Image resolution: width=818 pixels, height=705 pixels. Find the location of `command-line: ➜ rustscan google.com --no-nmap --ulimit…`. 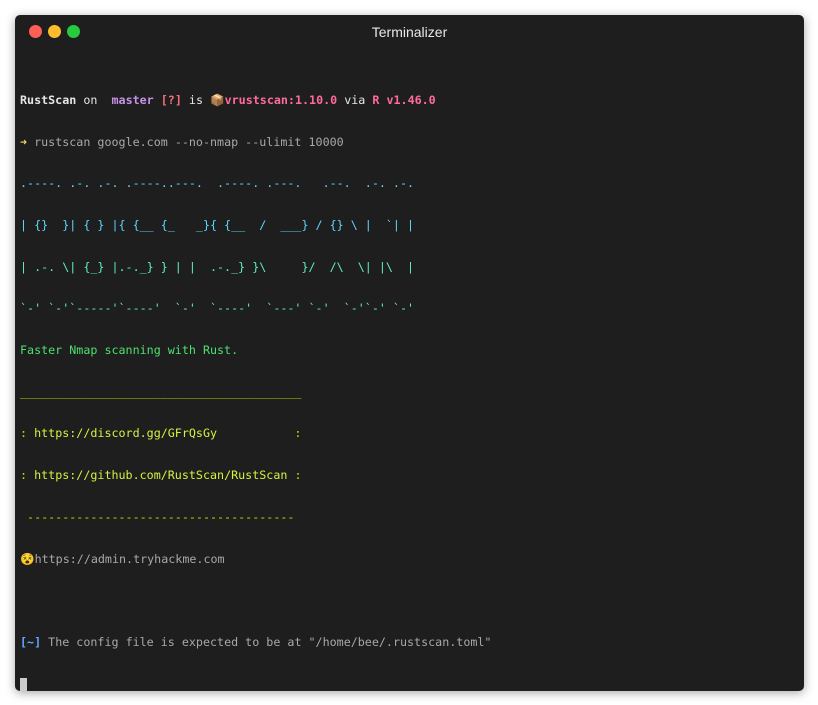

command-line: ➜ rustscan google.com --no-nmap --ulimit… is located at coordinates (255, 142).